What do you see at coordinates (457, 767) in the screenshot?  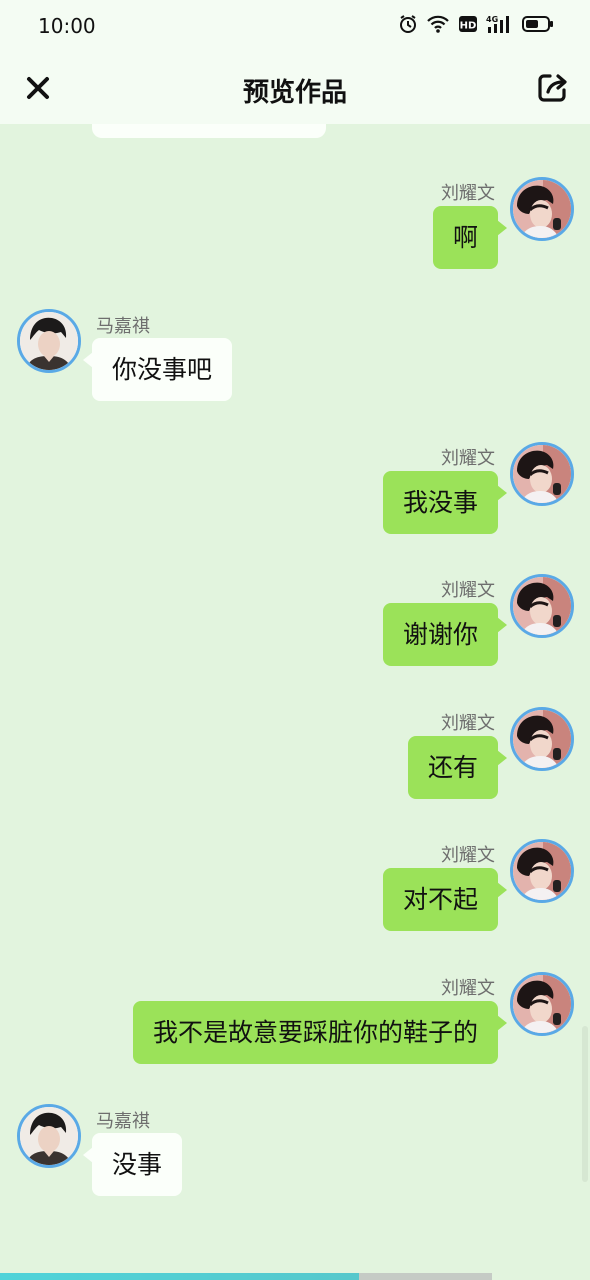 I see `message-bubble: 还有` at bounding box center [457, 767].